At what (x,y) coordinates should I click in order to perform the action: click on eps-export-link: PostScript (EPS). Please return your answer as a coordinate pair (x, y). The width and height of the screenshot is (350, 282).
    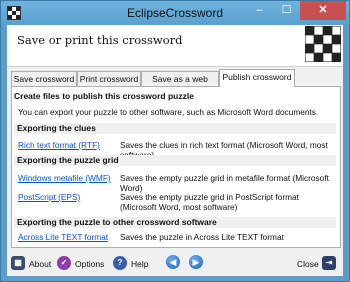
    Looking at the image, I should click on (49, 197).